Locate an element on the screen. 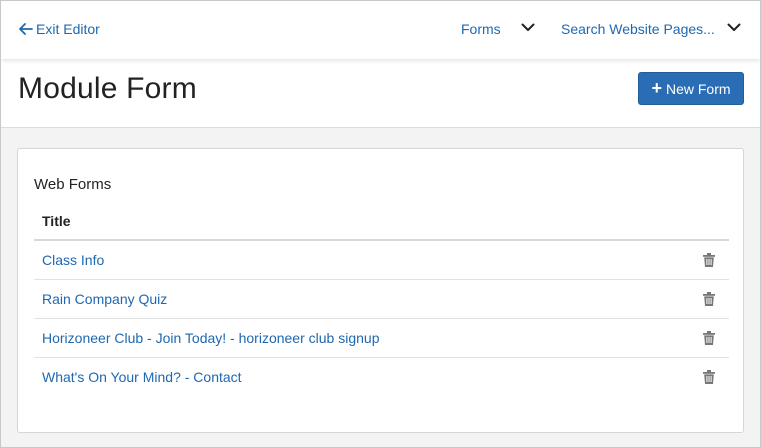 Image resolution: width=761 pixels, height=448 pixels. exit-editor-link: Exit Editor is located at coordinates (59, 29).